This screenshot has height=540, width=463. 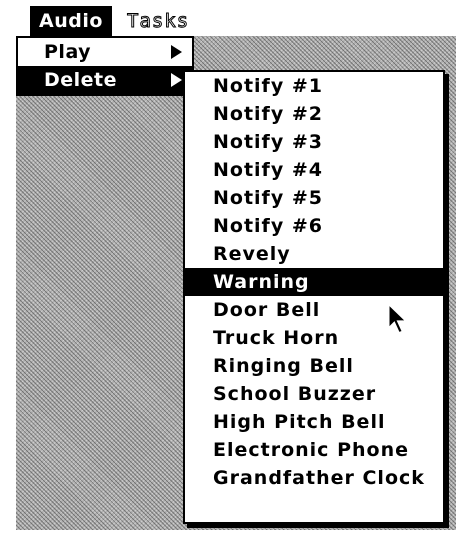 I want to click on submenu-item-revely: Revely, so click(x=314, y=254).